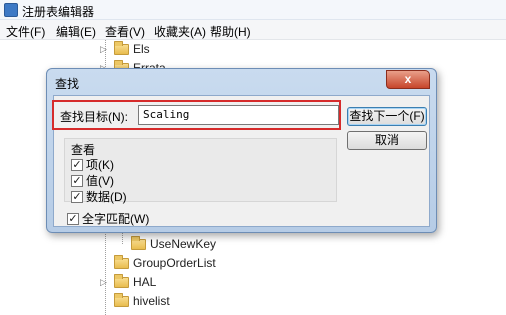 This screenshot has width=506, height=315. I want to click on menu-edit: 编辑(E), so click(76, 31).